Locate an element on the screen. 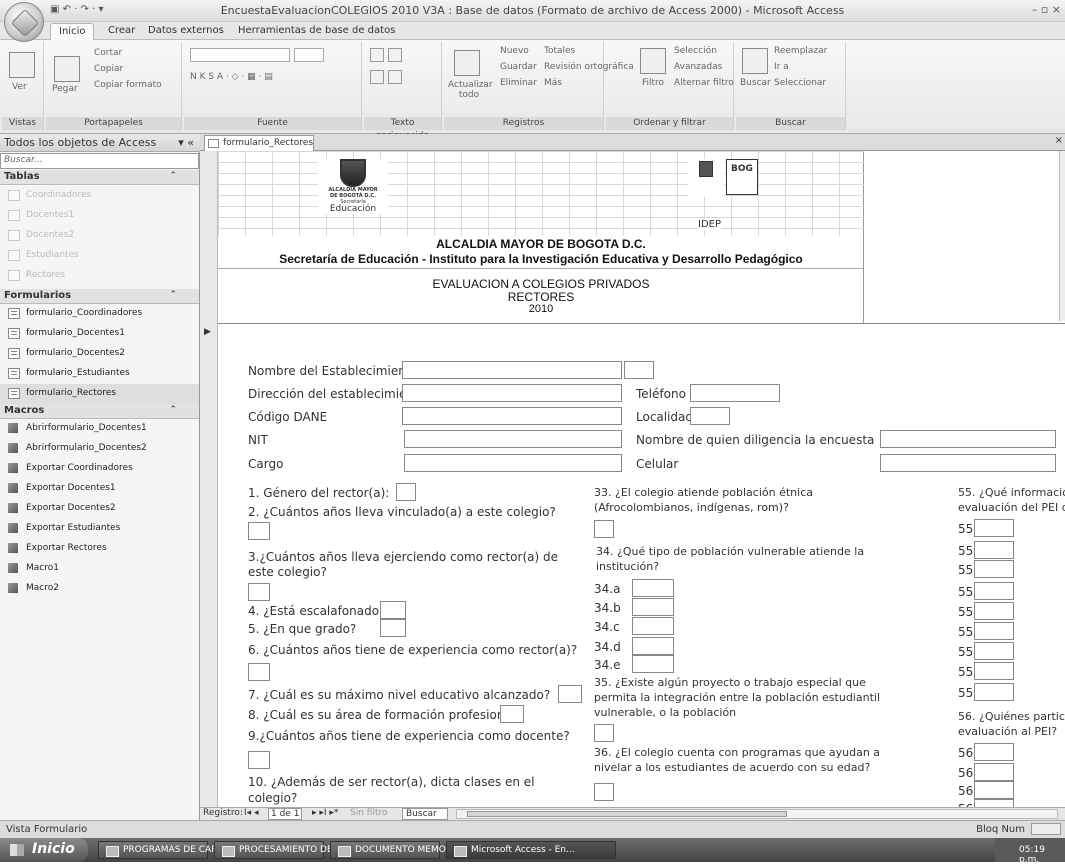  no-filter-button: Sin filtro is located at coordinates (369, 813).